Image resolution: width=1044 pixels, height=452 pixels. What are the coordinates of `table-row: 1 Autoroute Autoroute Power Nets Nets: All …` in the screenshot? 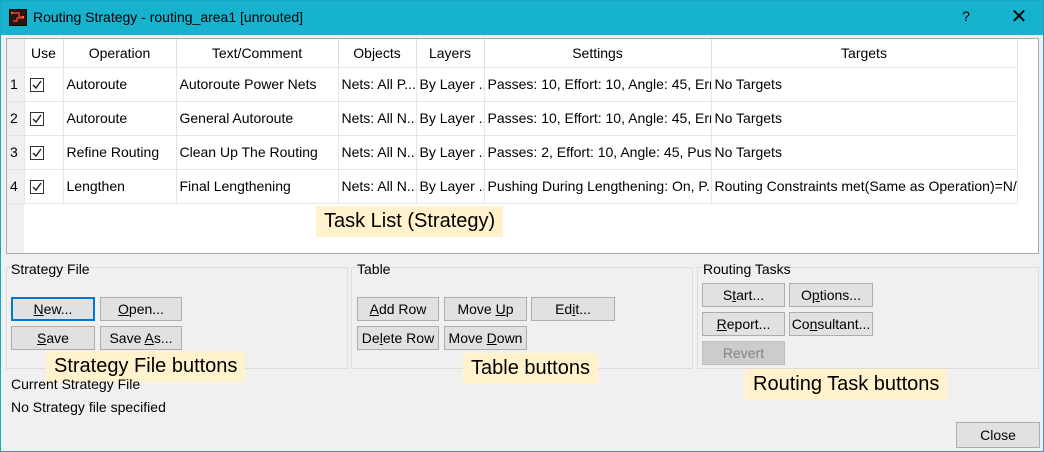 It's located at (512, 84).